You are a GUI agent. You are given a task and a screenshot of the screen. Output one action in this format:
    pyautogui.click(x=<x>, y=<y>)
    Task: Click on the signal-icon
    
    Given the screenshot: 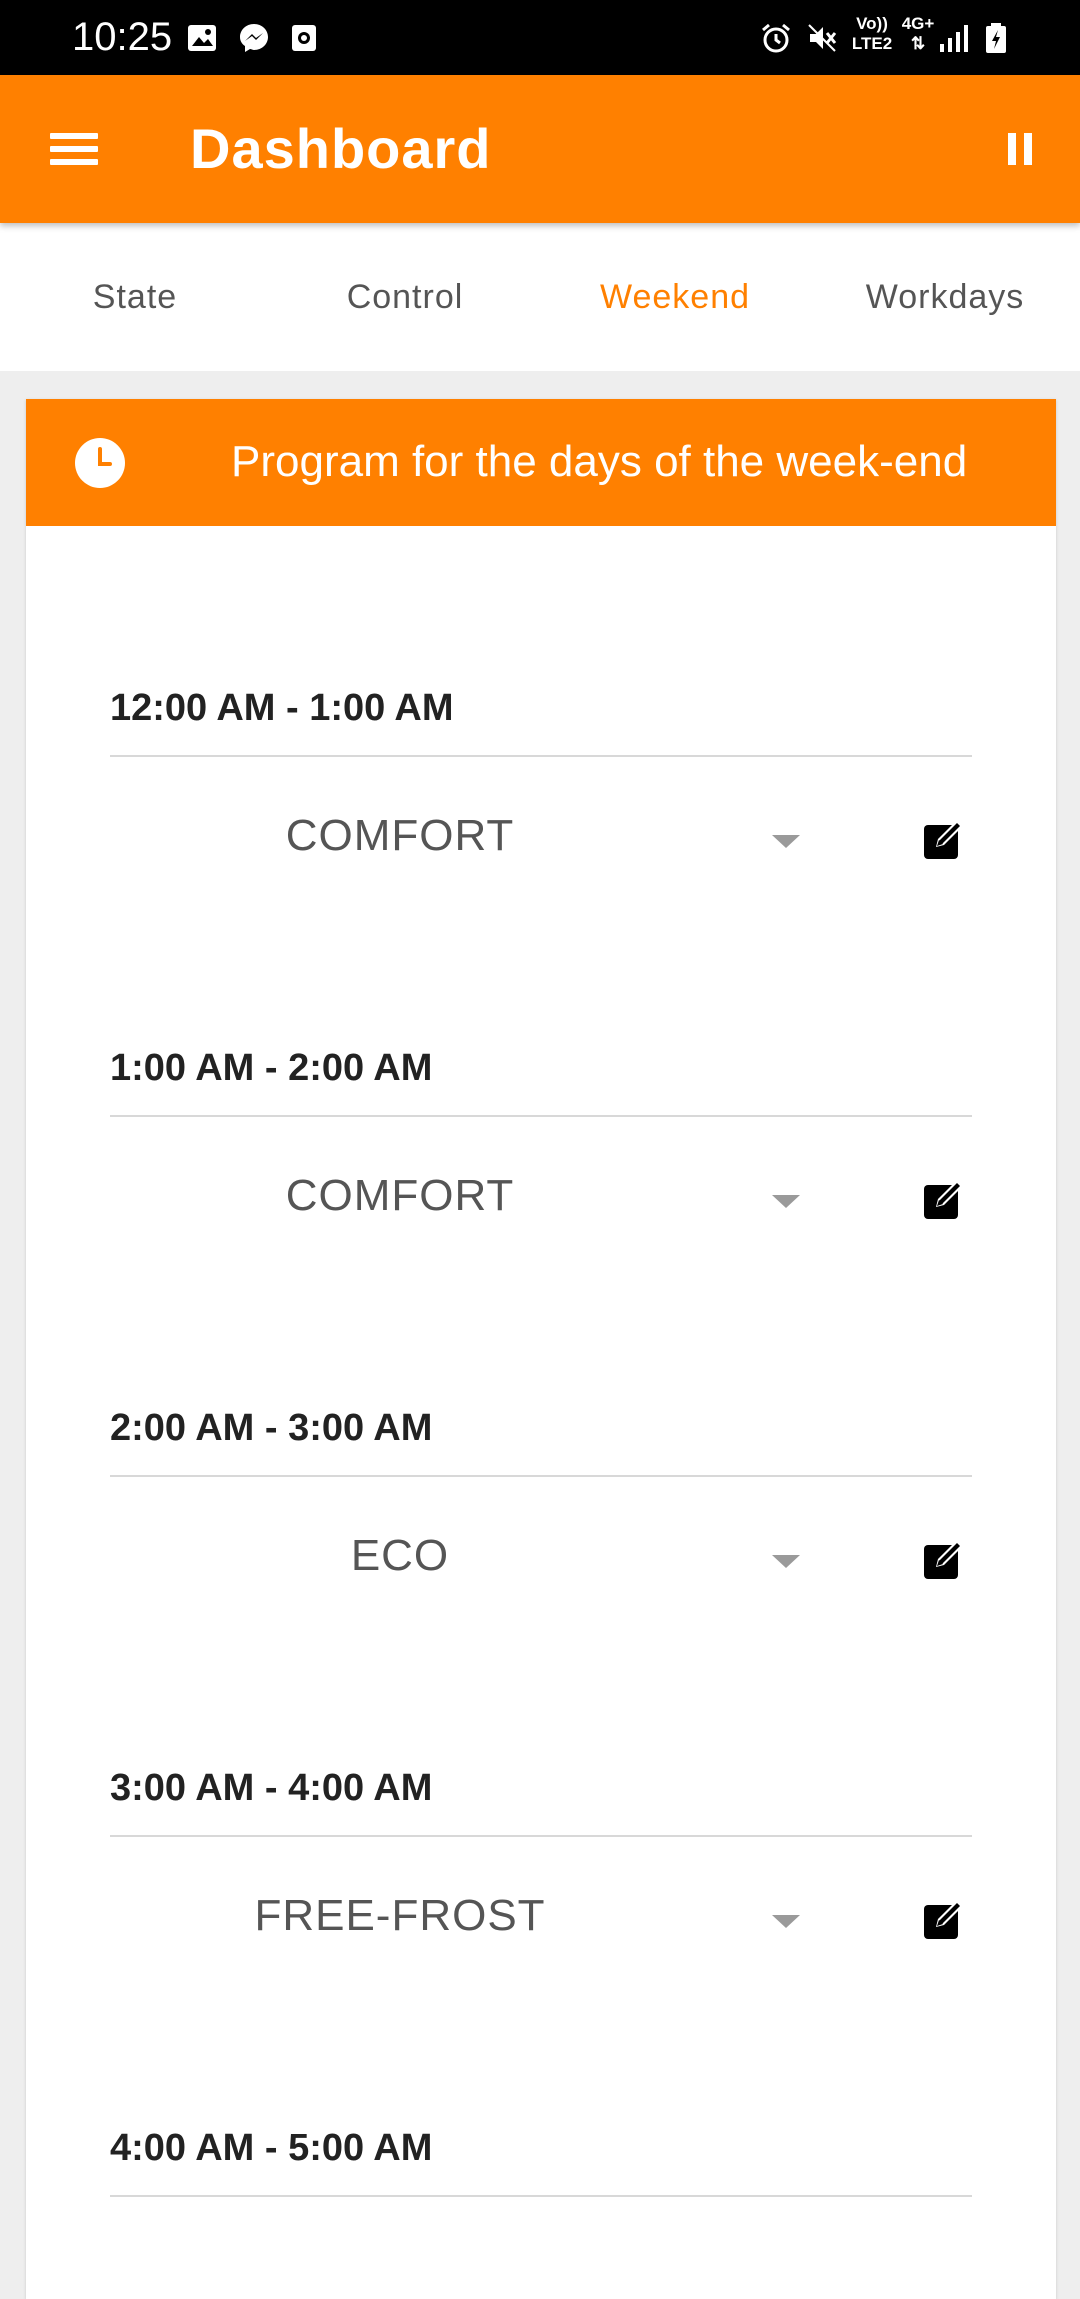 What is the action you would take?
    pyautogui.click(x=954, y=38)
    